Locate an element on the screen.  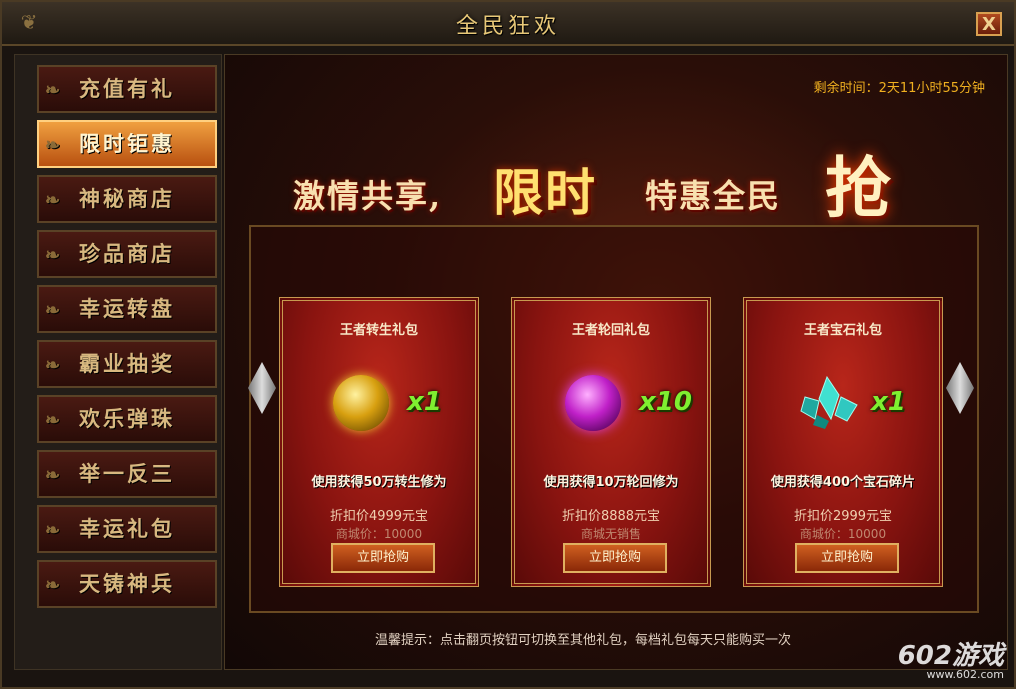
promo-banner: 激情共享, 限时 特惠全民 抢 is located at coordinates (605, 188).